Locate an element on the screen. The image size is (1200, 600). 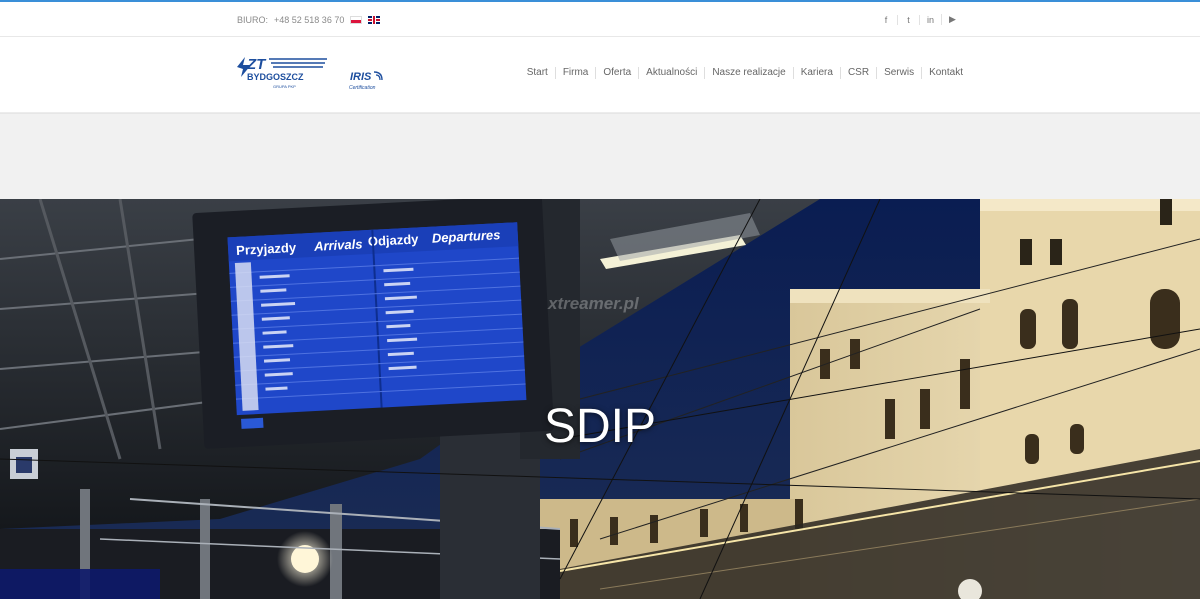
logo-group-text: GRUPA PKP is located at coordinates (284, 86).